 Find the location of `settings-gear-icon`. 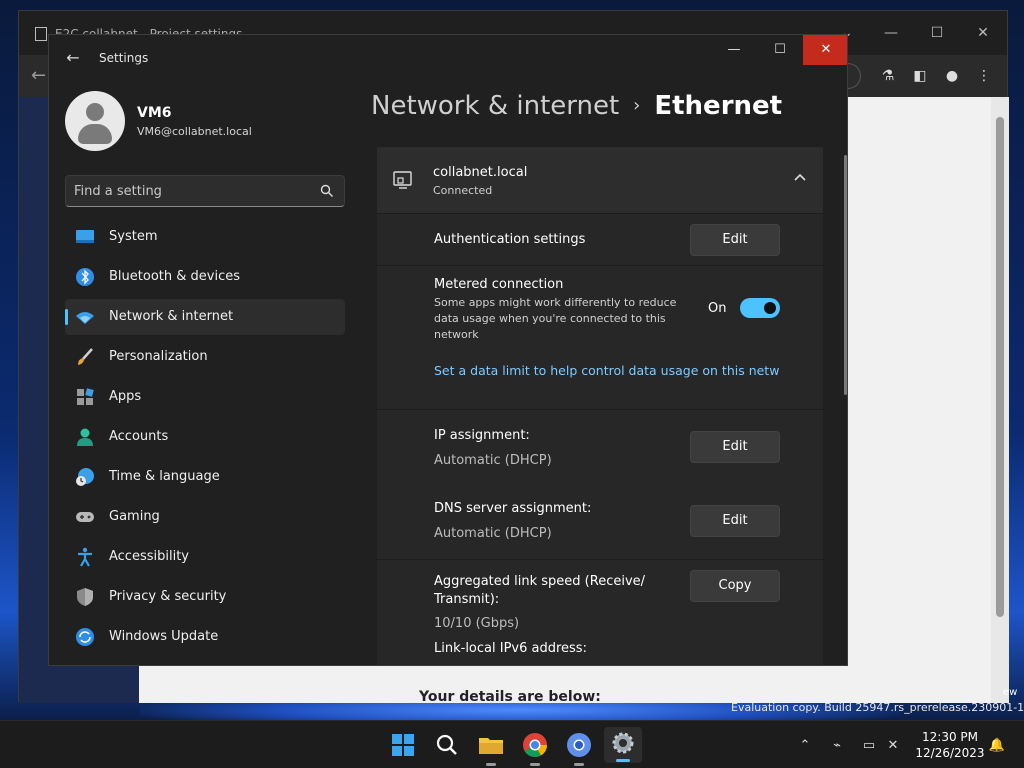

settings-gear-icon is located at coordinates (623, 743).